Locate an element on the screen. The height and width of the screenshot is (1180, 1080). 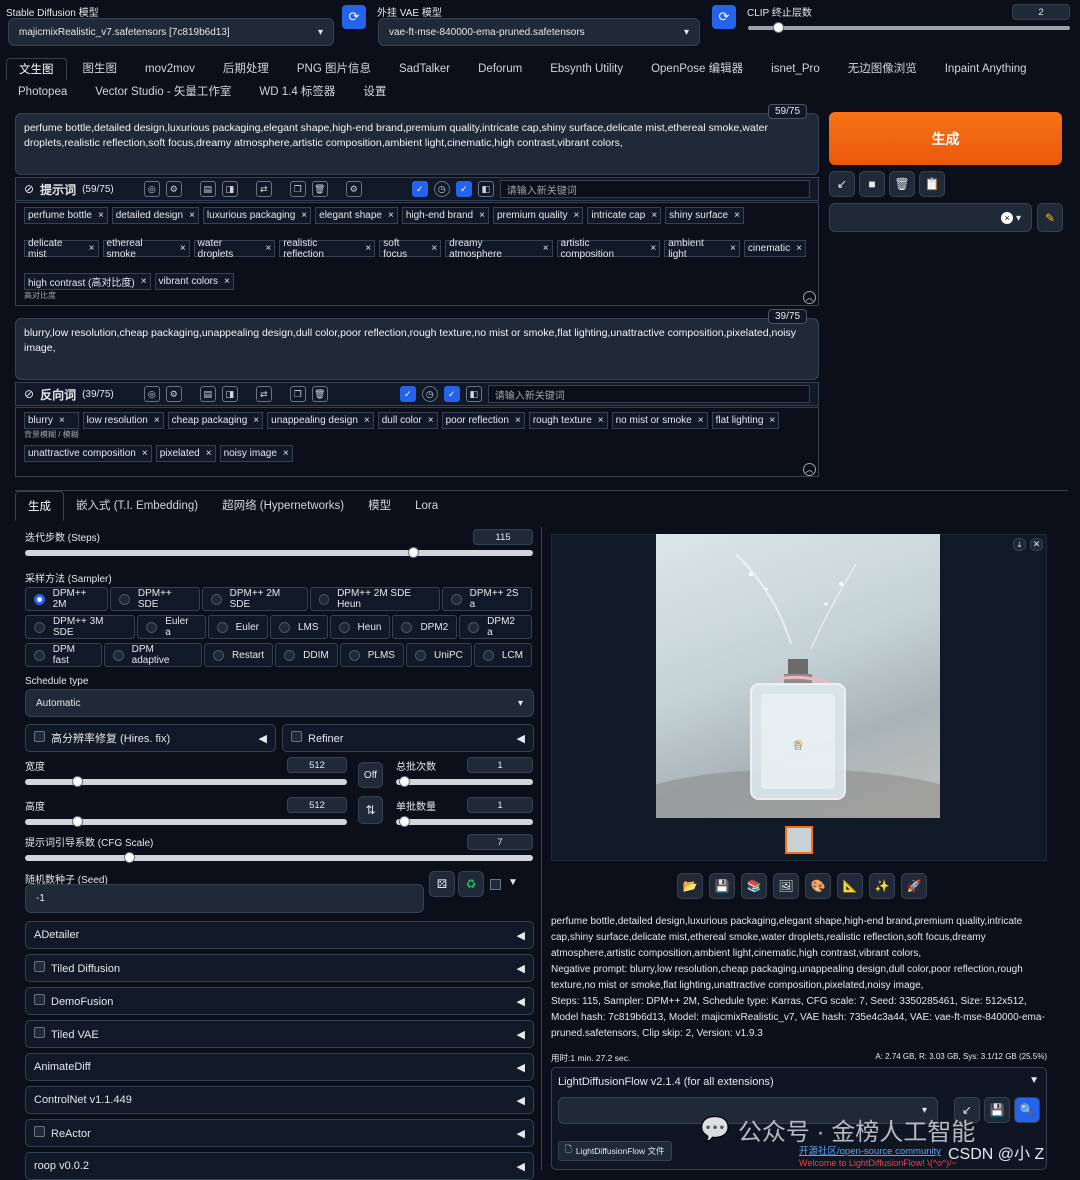
schedule-select: Automatic ▾ is located at coordinates (279, 703).